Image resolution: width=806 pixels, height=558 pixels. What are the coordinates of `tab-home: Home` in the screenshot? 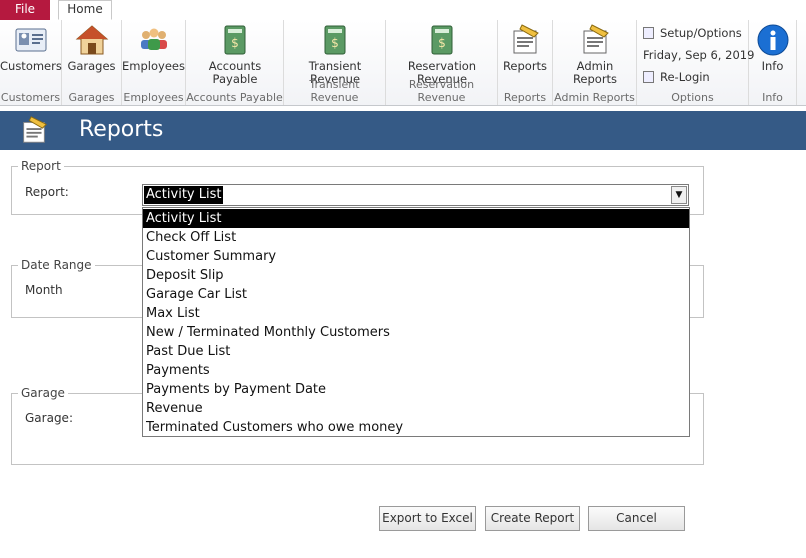 It's located at (85, 10).